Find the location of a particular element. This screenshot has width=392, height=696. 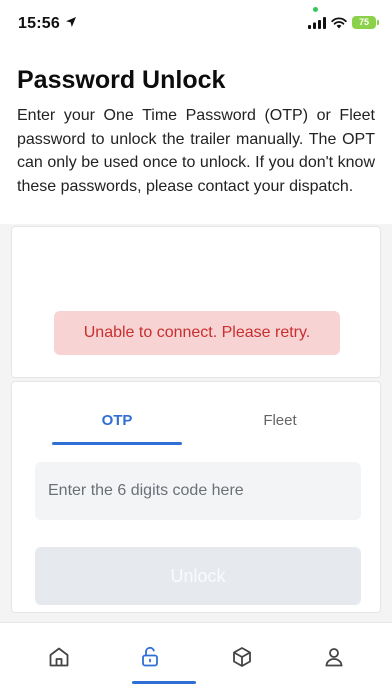

status-time: 15:56 is located at coordinates (39, 23).